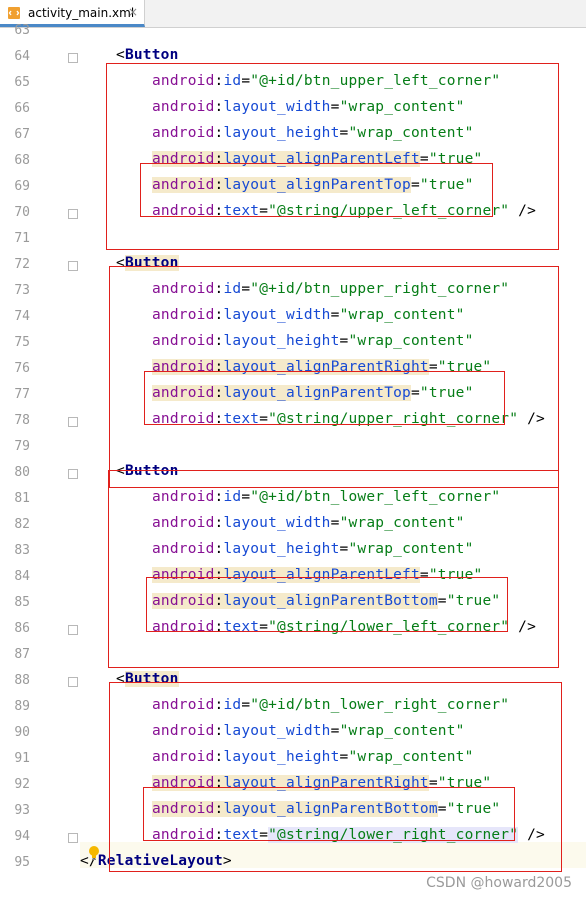  What do you see at coordinates (22, 706) in the screenshot?
I see `line-number: 89` at bounding box center [22, 706].